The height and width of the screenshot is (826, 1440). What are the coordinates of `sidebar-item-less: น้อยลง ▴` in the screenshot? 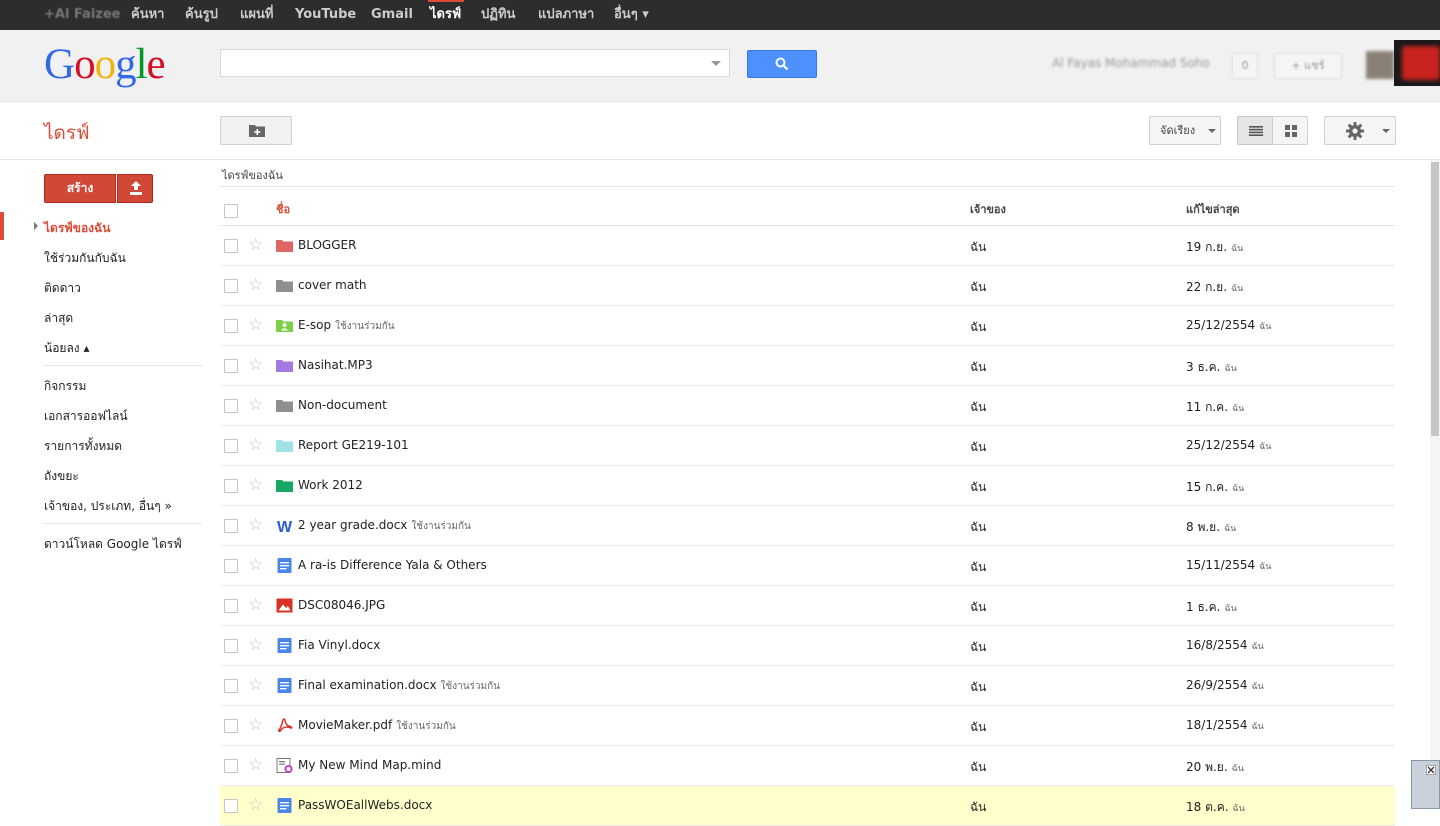 It's located at (67, 348).